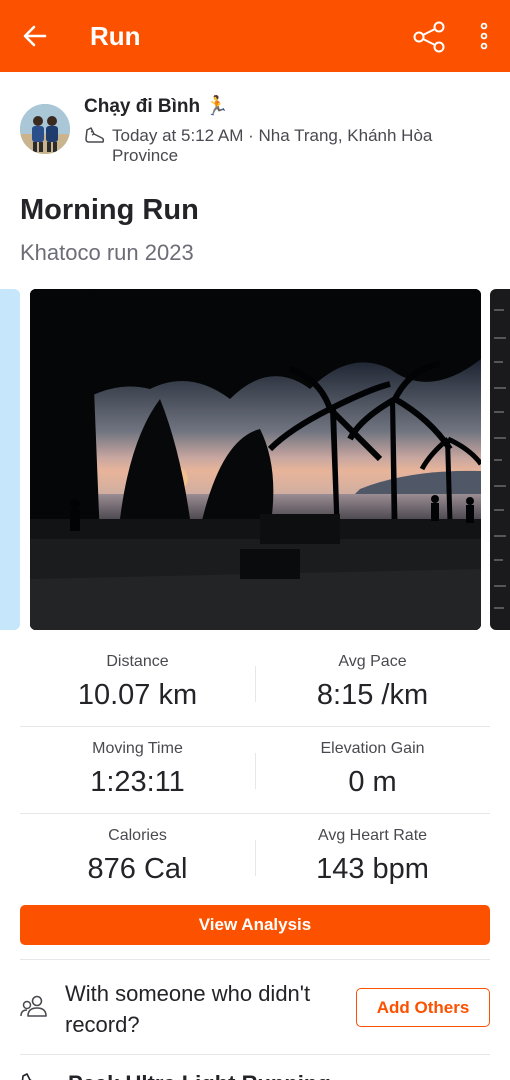 The image size is (510, 1080). Describe the element at coordinates (372, 763) in the screenshot. I see `stat-elevation-gain: Elevation Gain 0 m` at that location.